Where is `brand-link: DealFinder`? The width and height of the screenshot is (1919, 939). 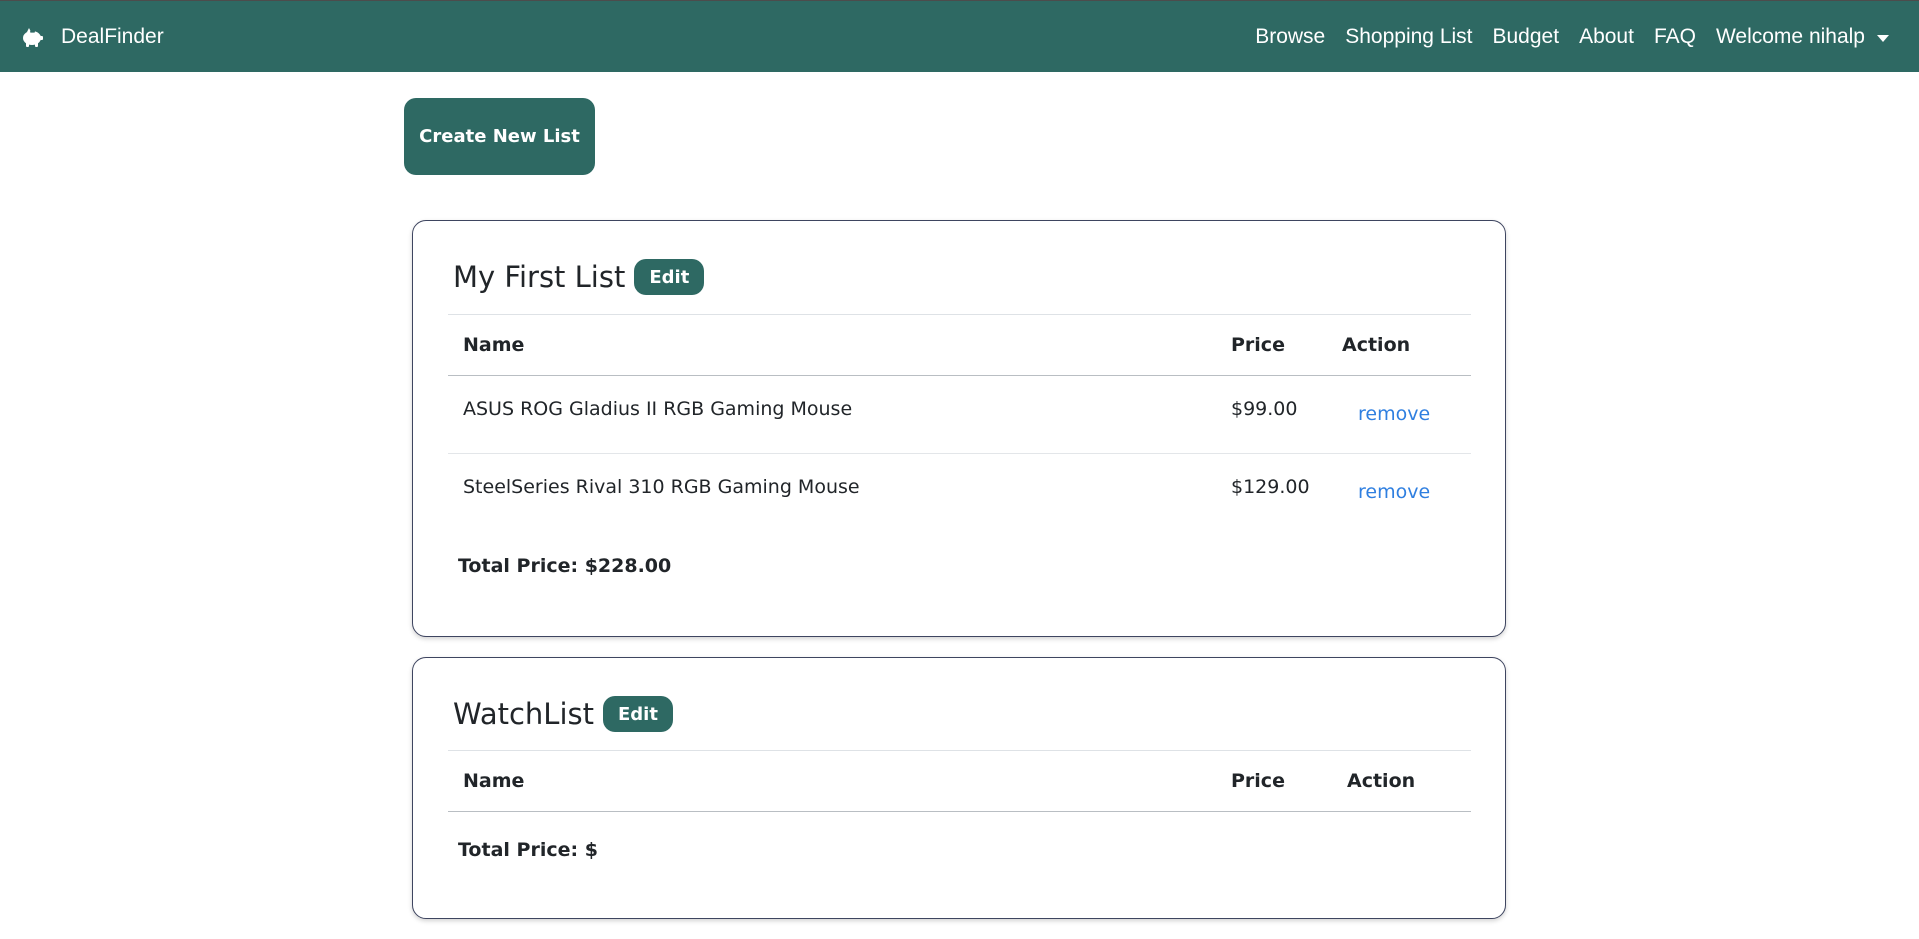
brand-link: DealFinder is located at coordinates (91, 37).